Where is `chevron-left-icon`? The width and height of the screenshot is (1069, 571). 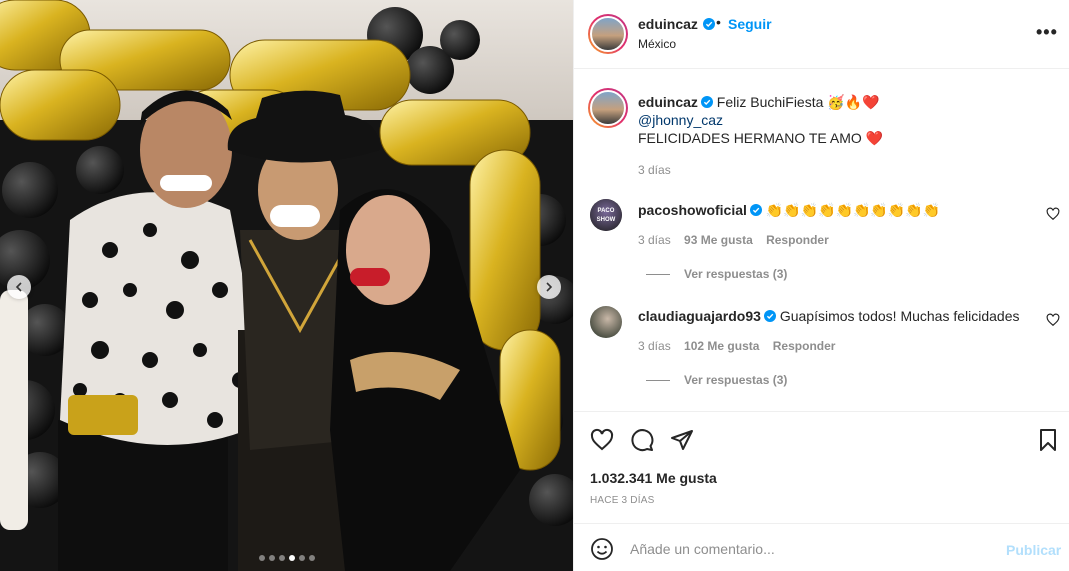 chevron-left-icon is located at coordinates (18, 287).